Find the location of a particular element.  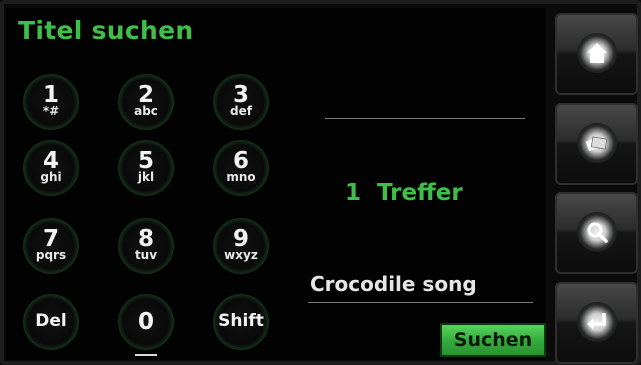

key-0: 0 is located at coordinates (146, 325).